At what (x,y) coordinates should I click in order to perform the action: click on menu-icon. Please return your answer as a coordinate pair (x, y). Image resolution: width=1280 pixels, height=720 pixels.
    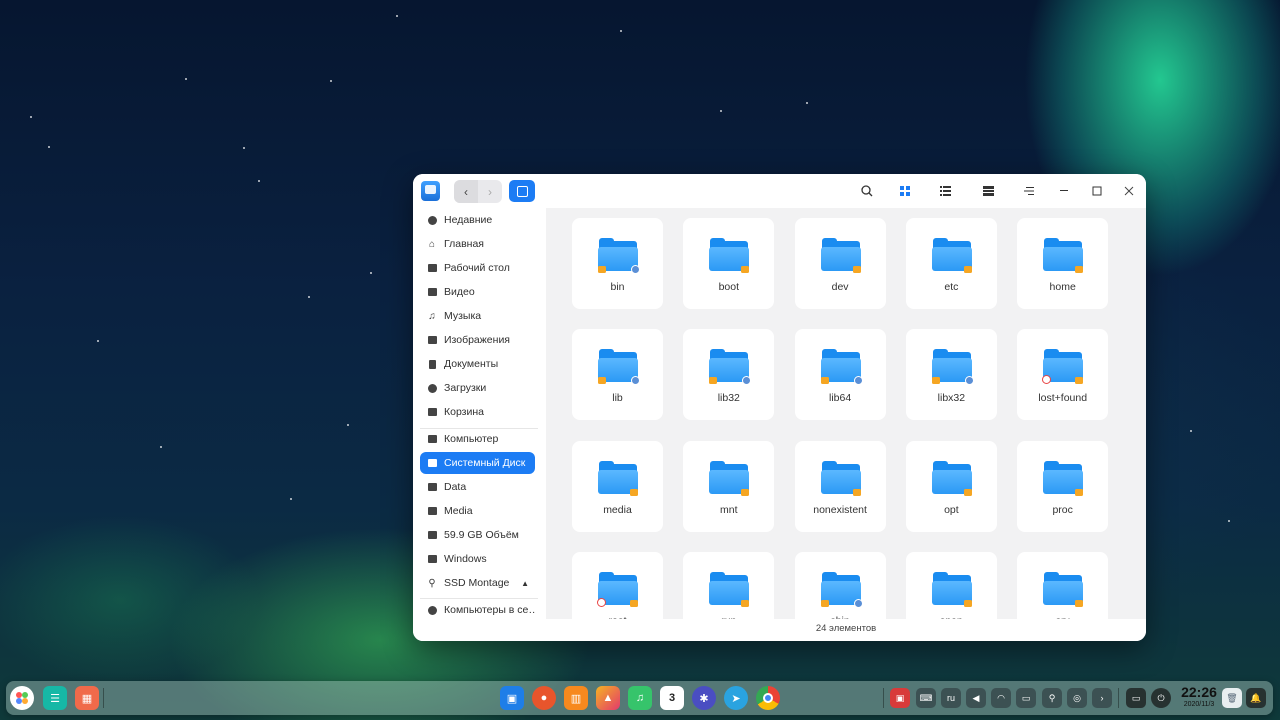
    Looking at the image, I should click on (1029, 191).